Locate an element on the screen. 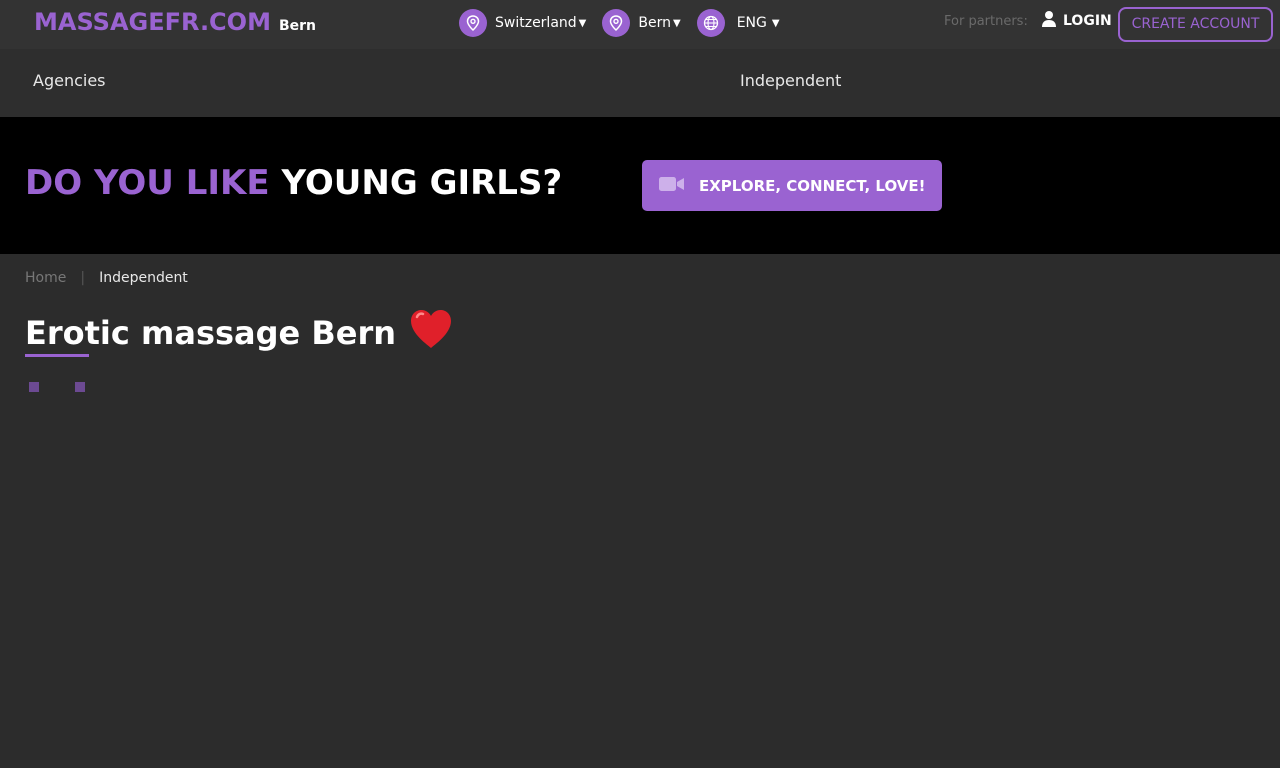 This screenshot has width=1280, height=768. country-selector: Switzerland ▼ is located at coordinates (522, 23).